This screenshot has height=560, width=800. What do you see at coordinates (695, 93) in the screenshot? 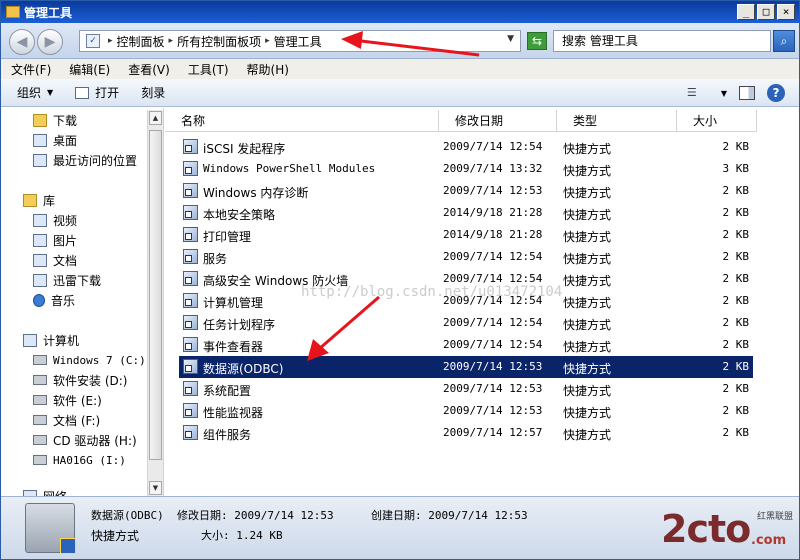
I see `view-options-icon: ☰` at bounding box center [695, 93].